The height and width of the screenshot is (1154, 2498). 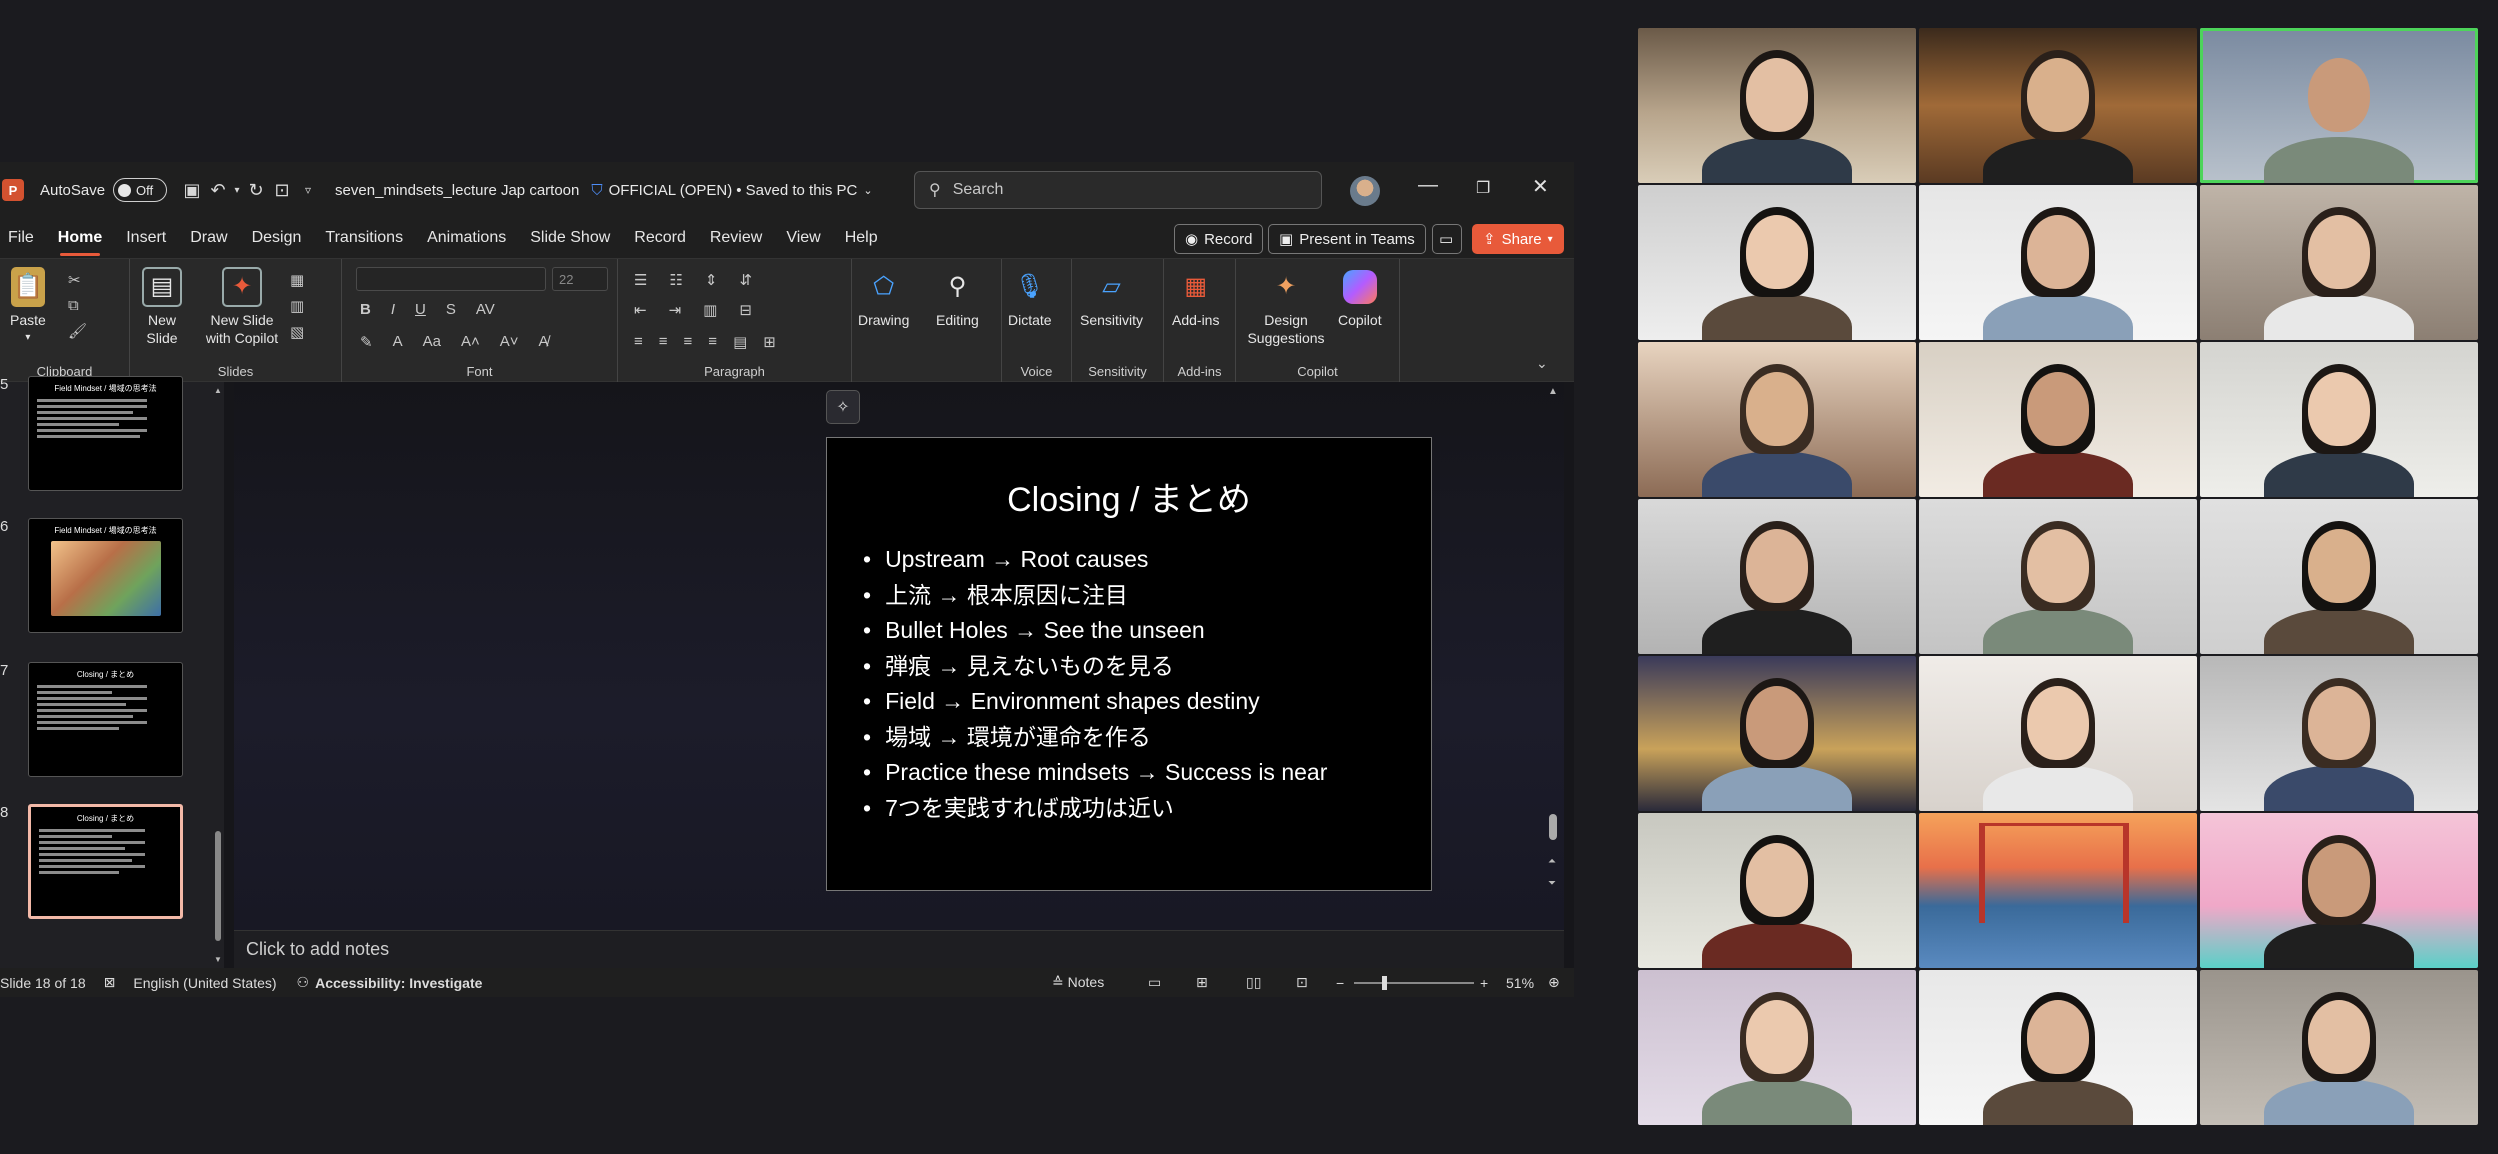 I want to click on copy-icon: ⧉, so click(x=77, y=305).